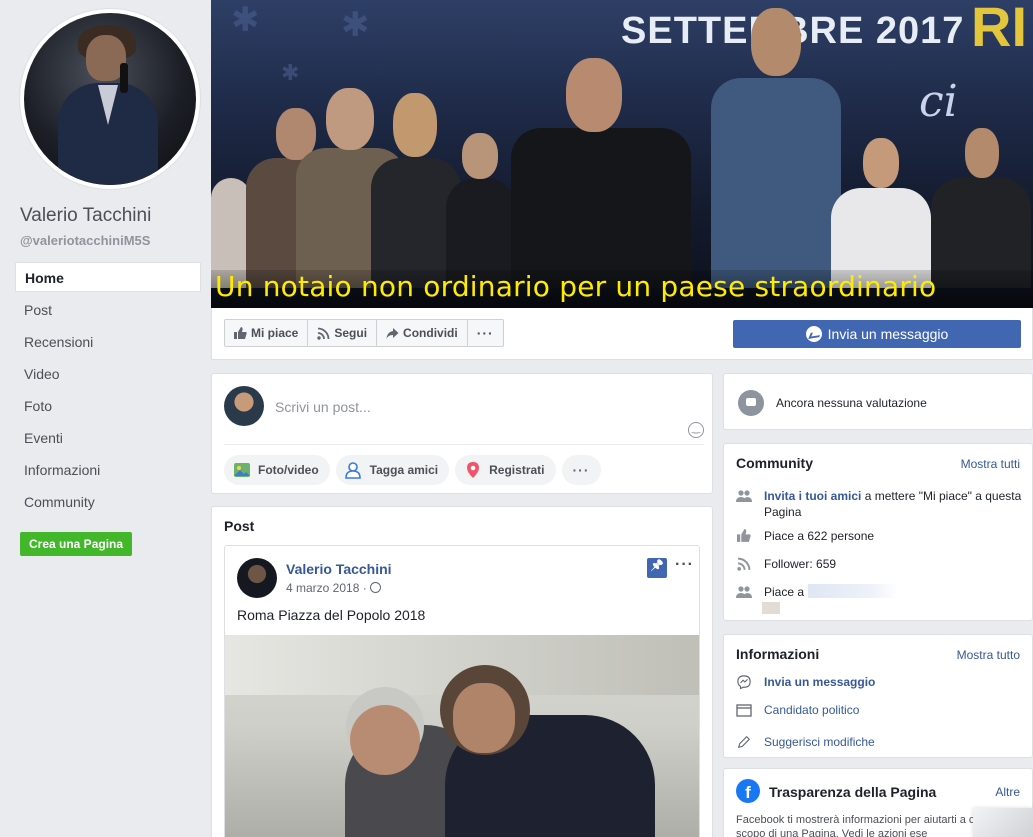 The image size is (1033, 837). Describe the element at coordinates (819, 742) in the screenshot. I see `suggest-edits-link: Suggerisci modifiche` at that location.